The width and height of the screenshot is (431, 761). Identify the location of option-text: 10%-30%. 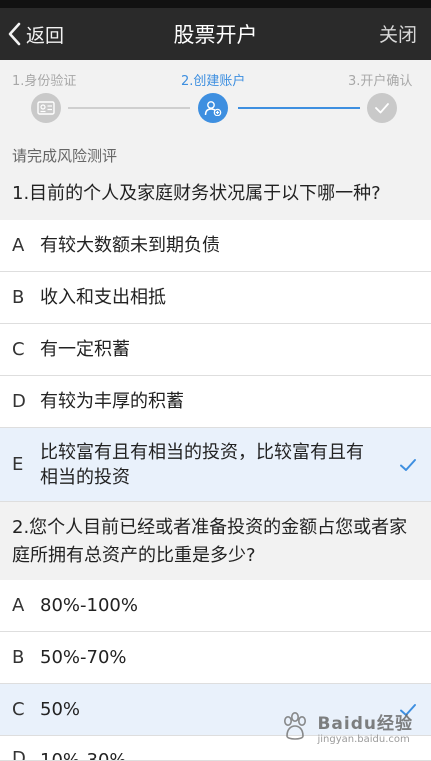
(83, 755).